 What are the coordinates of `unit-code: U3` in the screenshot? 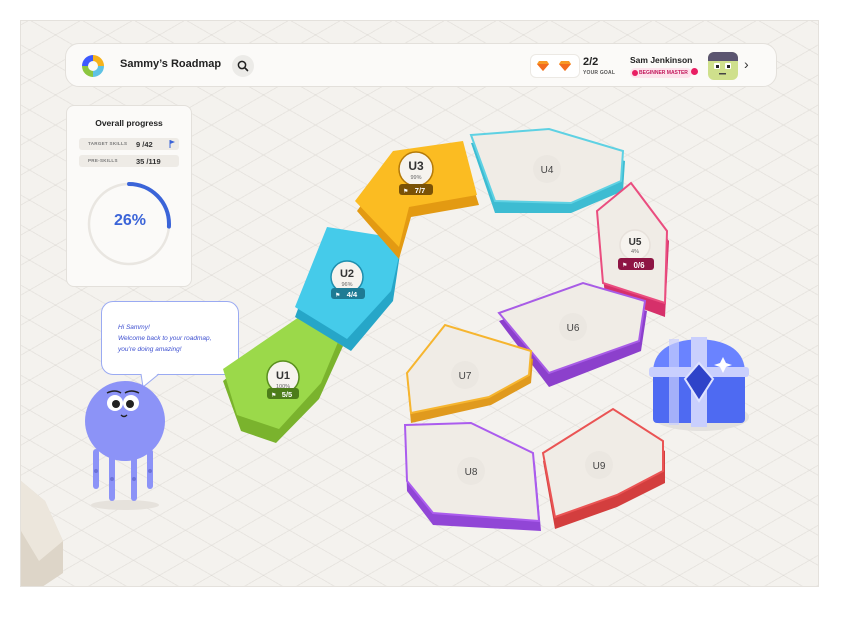 It's located at (416, 166).